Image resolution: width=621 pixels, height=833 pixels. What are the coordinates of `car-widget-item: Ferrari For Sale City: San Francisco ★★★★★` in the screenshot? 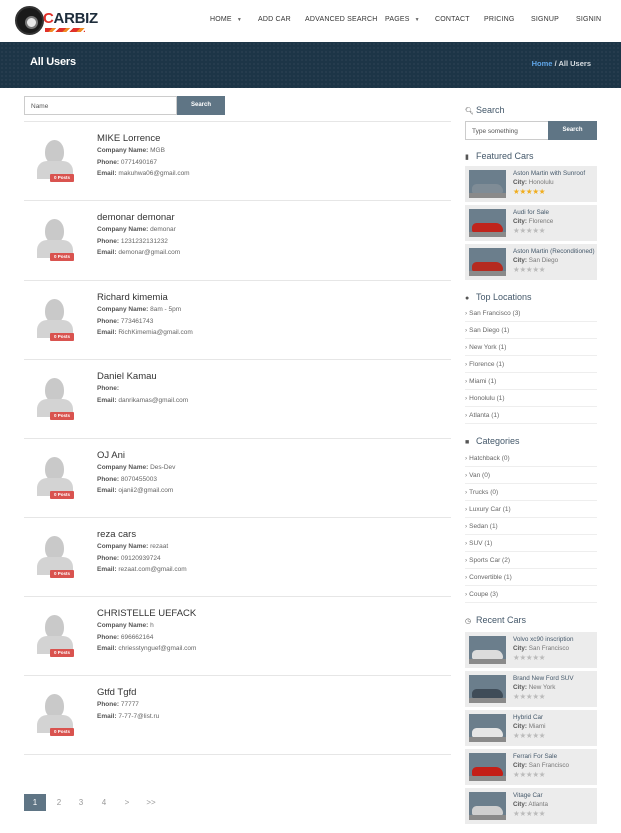 It's located at (531, 767).